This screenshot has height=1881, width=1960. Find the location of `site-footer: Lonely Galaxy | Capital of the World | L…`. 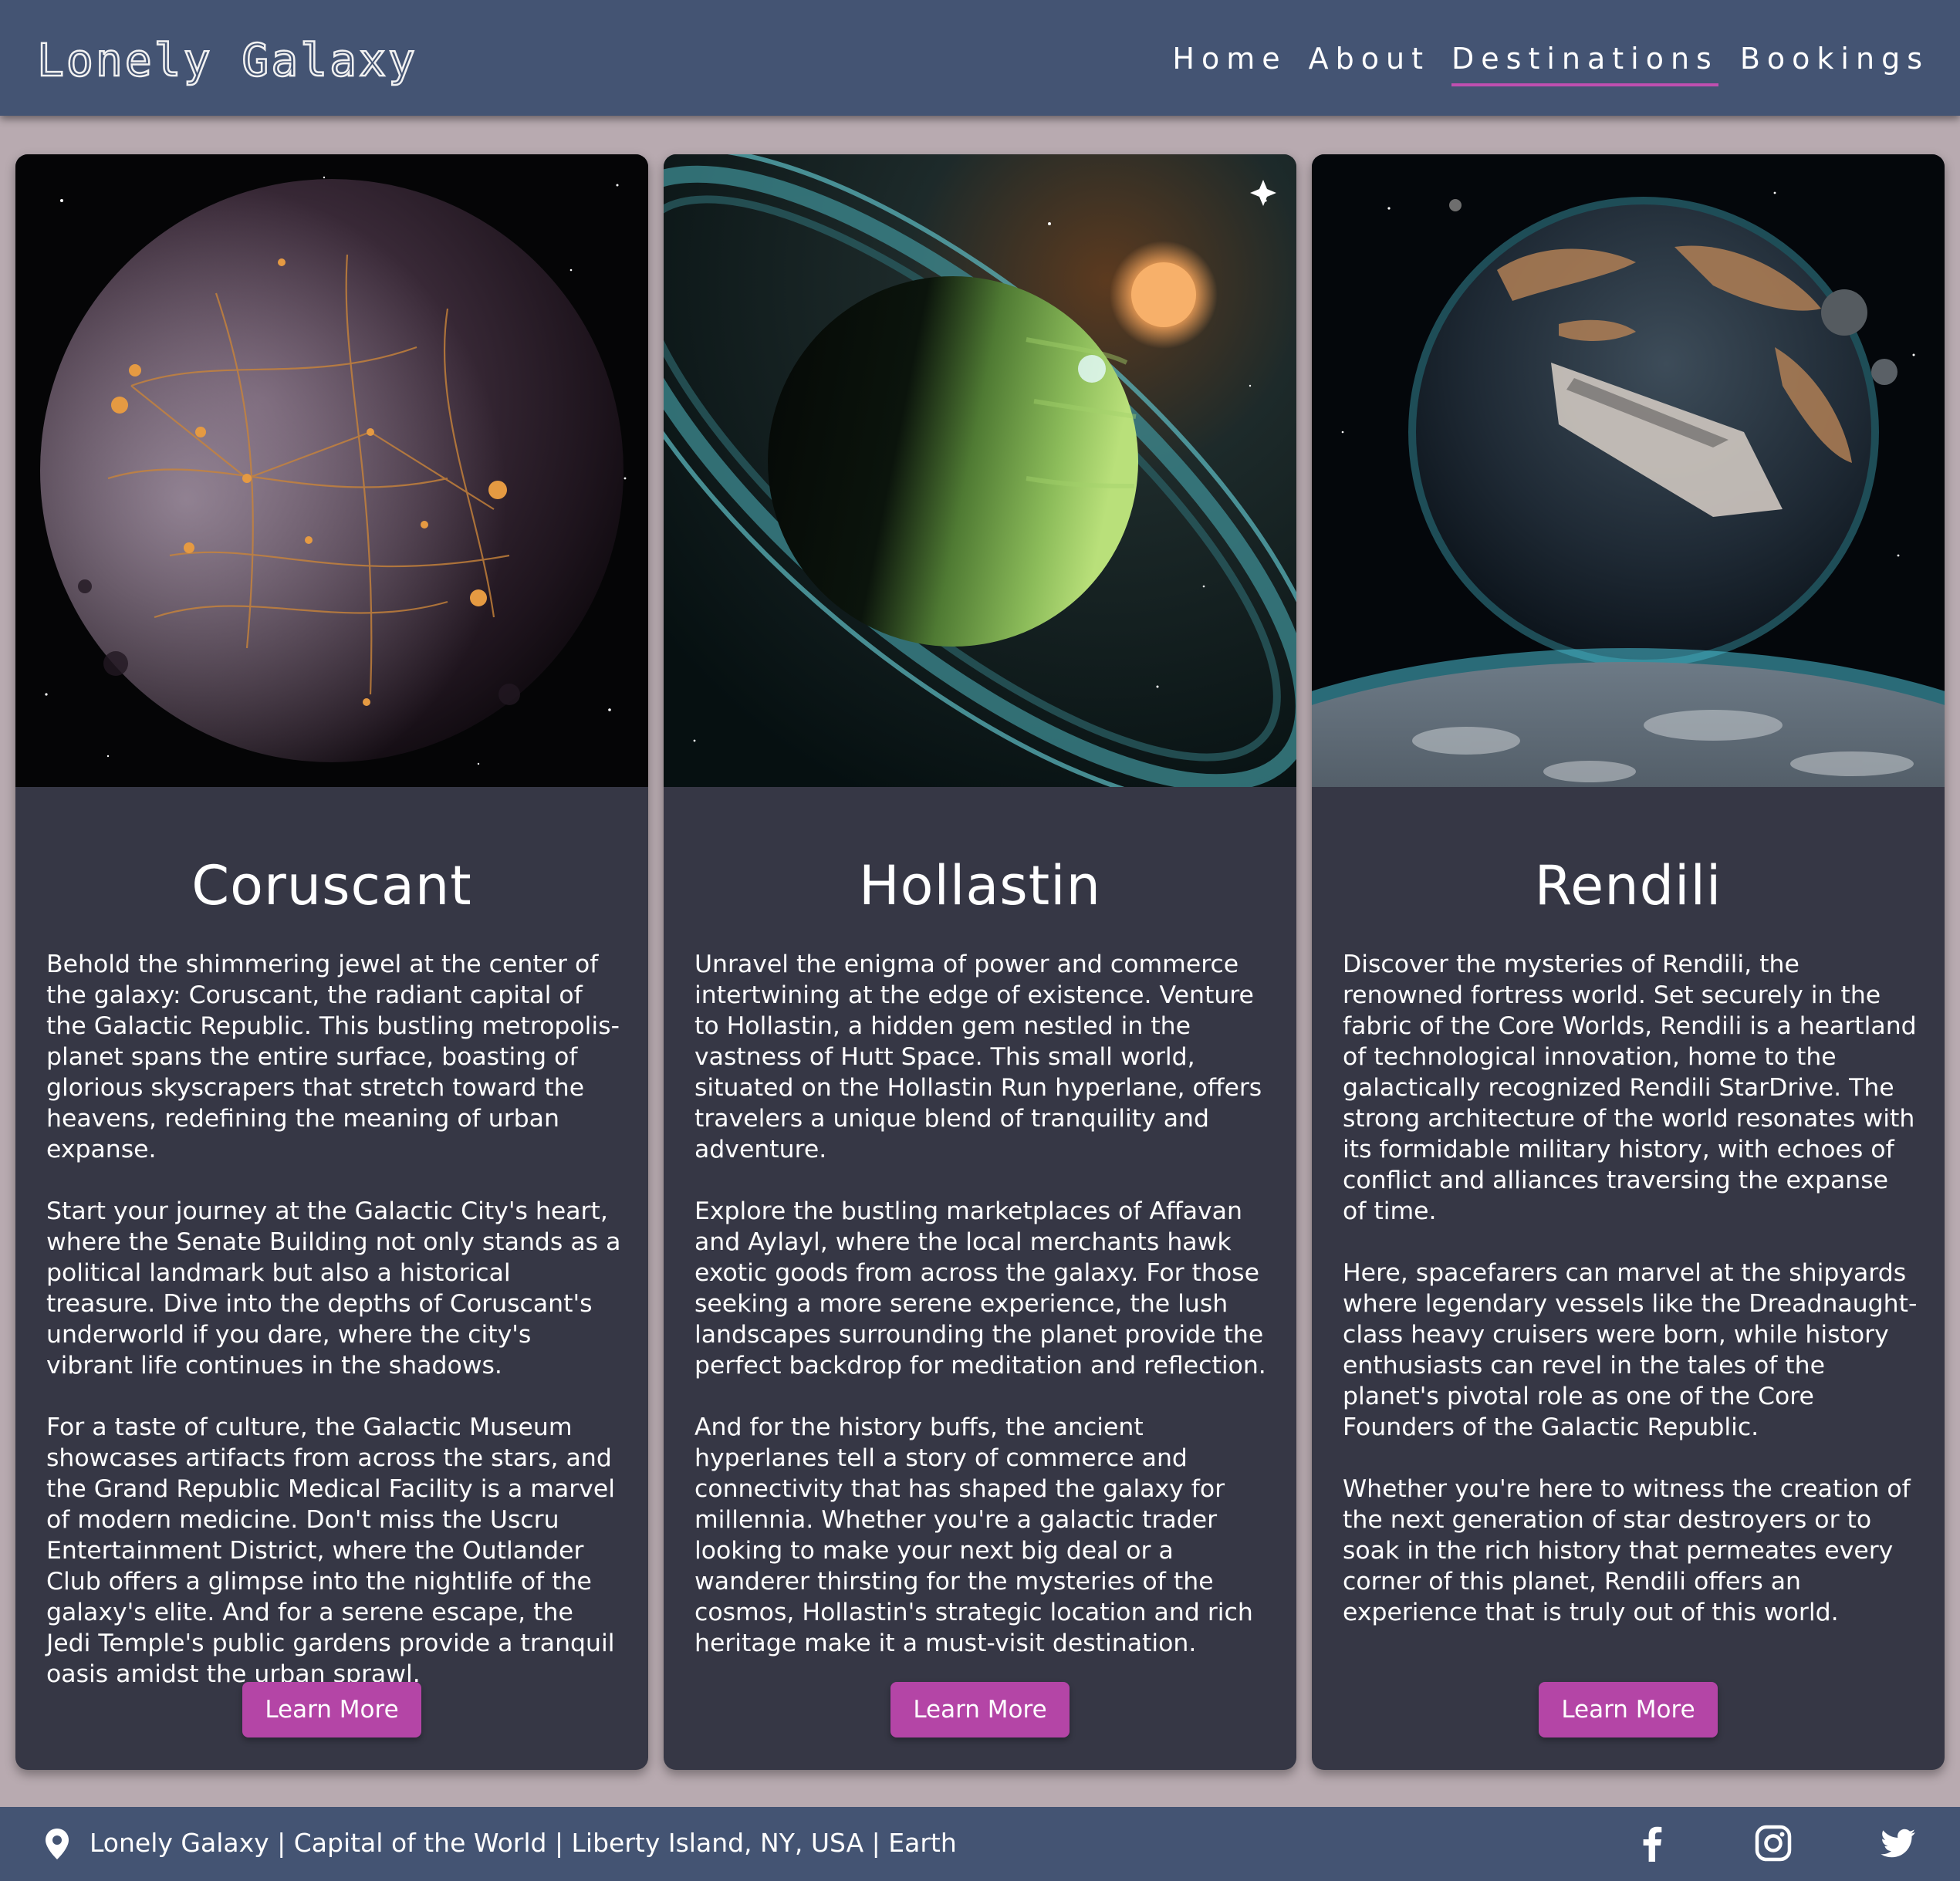

site-footer: Lonely Galaxy | Capital of the World | L… is located at coordinates (980, 1844).